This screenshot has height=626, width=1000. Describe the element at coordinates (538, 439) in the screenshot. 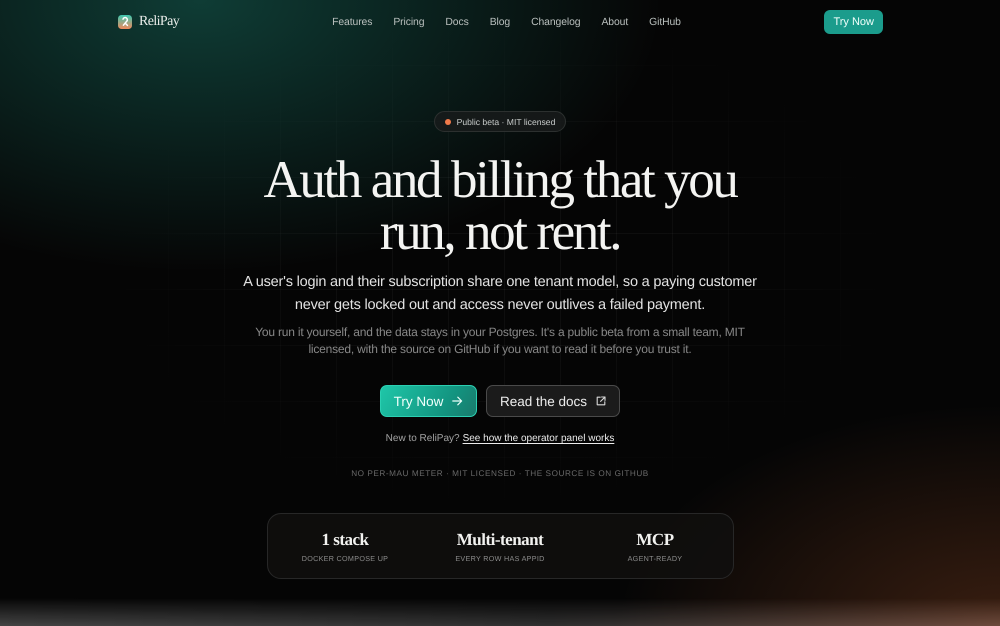

I see `operator-panel-link: See how the operator panel works` at that location.